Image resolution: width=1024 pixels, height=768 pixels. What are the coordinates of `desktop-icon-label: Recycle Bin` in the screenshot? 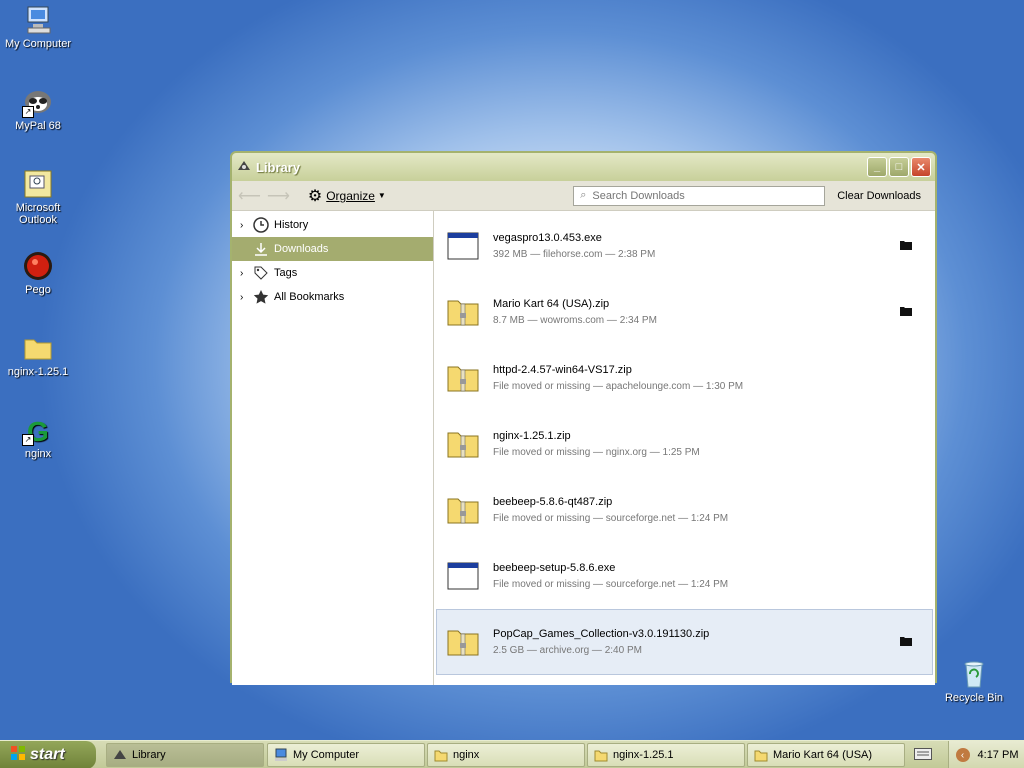 It's located at (974, 698).